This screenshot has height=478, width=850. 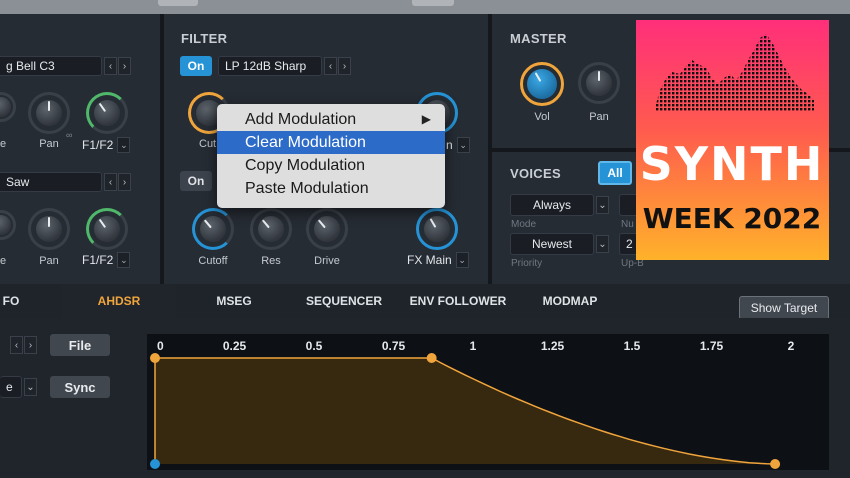 What do you see at coordinates (49, 261) in the screenshot?
I see `osc2-pan-label: Pan` at bounding box center [49, 261].